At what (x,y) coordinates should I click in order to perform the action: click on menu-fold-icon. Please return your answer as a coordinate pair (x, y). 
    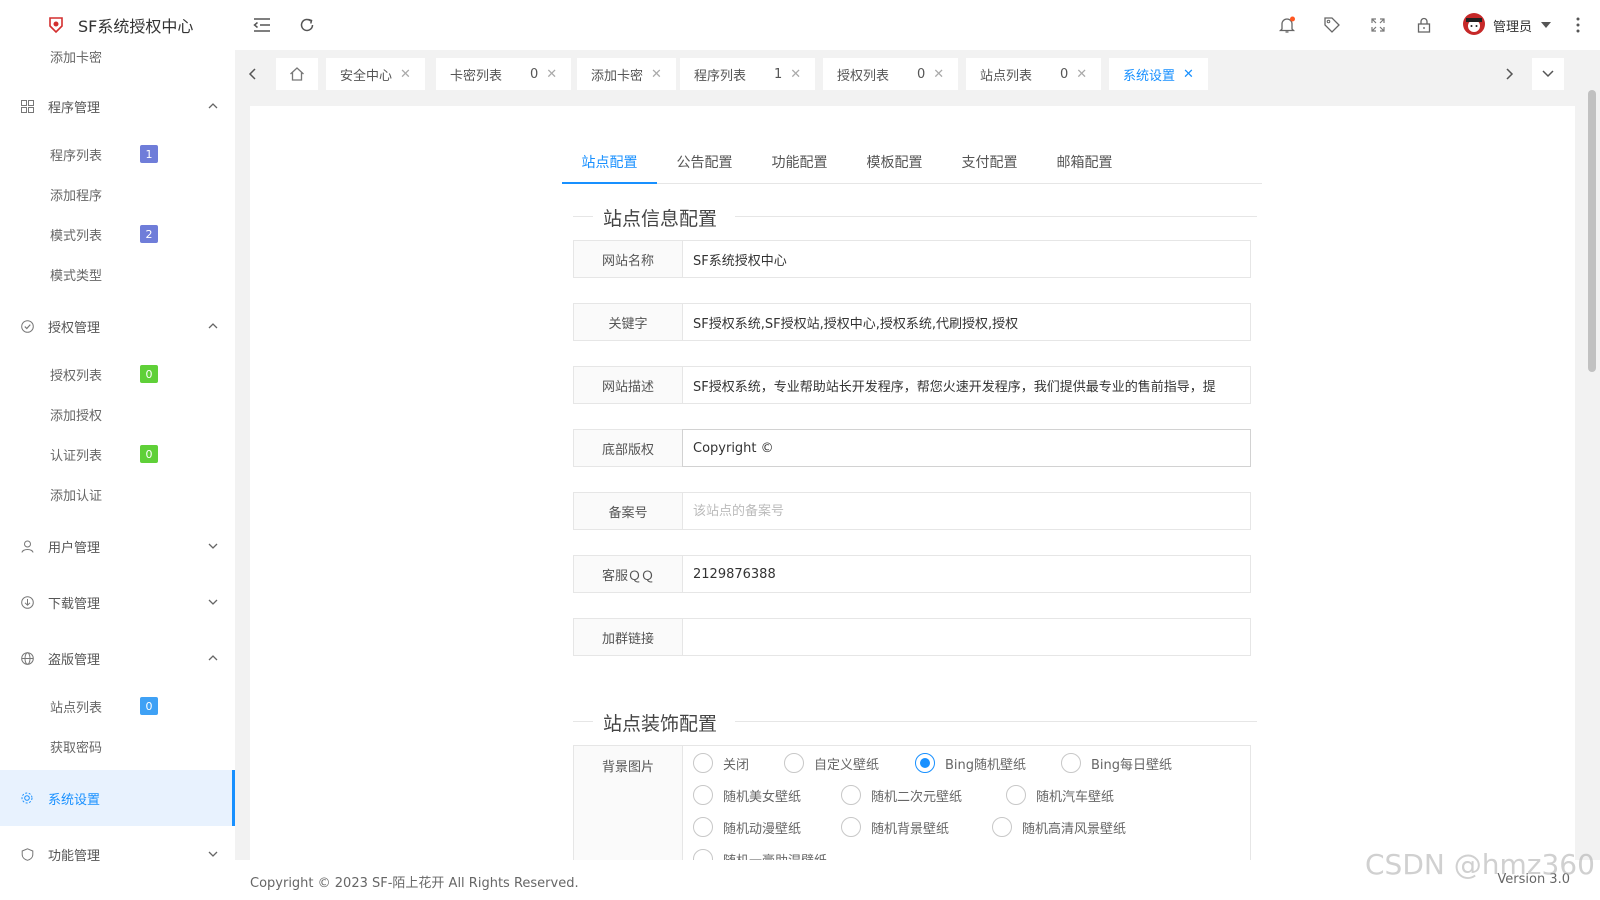
    Looking at the image, I should click on (262, 25).